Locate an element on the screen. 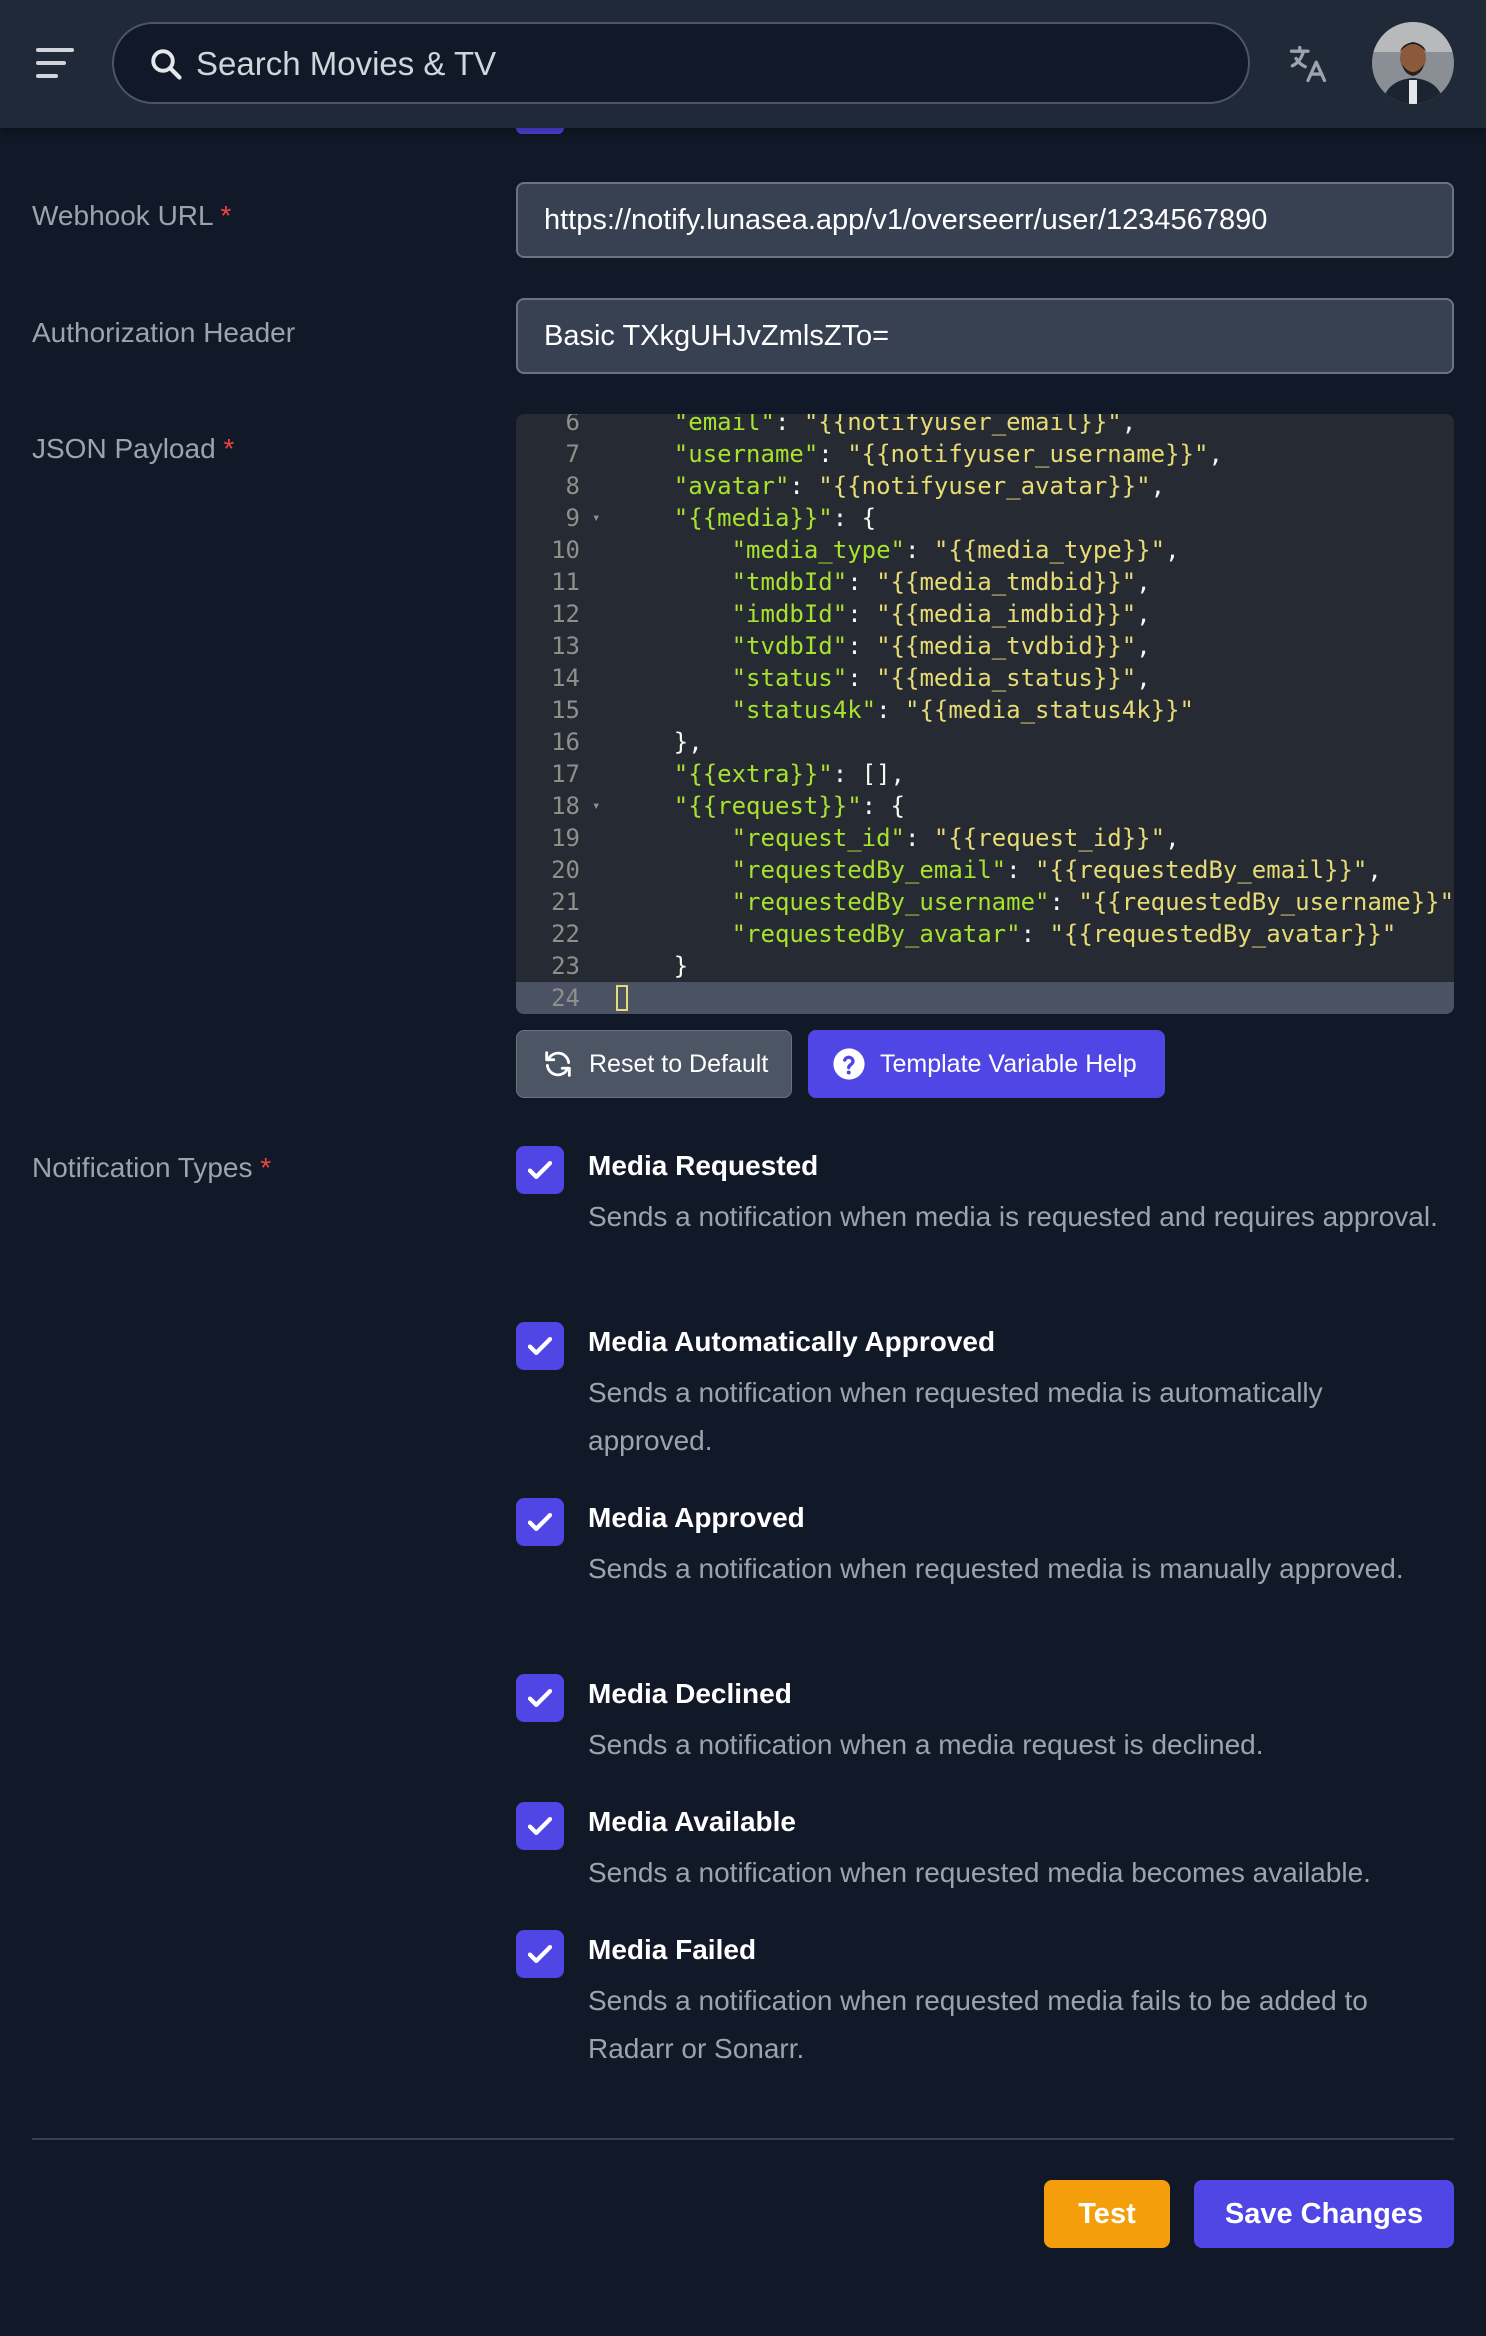  json-payload-label: JSON Payload * is located at coordinates (133, 449).